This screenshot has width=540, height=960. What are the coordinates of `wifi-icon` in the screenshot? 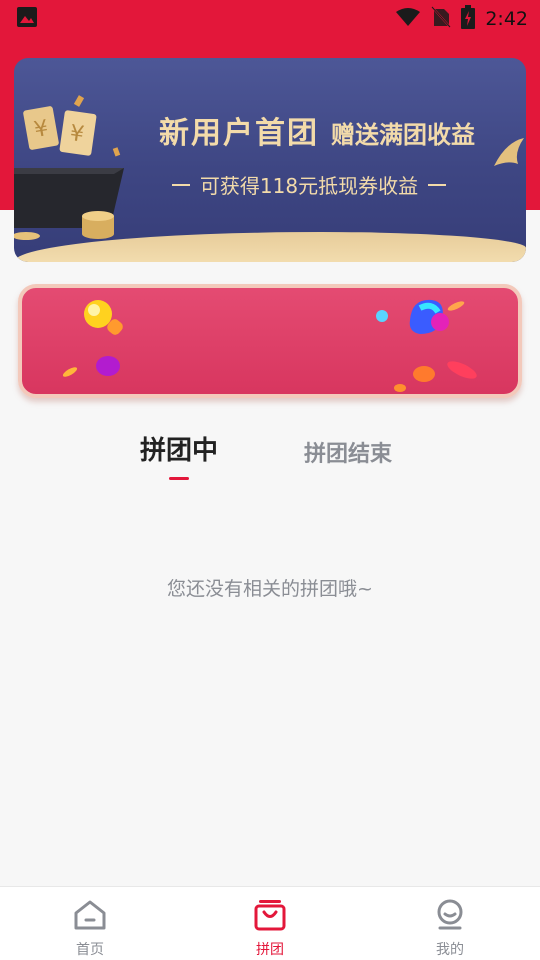 It's located at (408, 19).